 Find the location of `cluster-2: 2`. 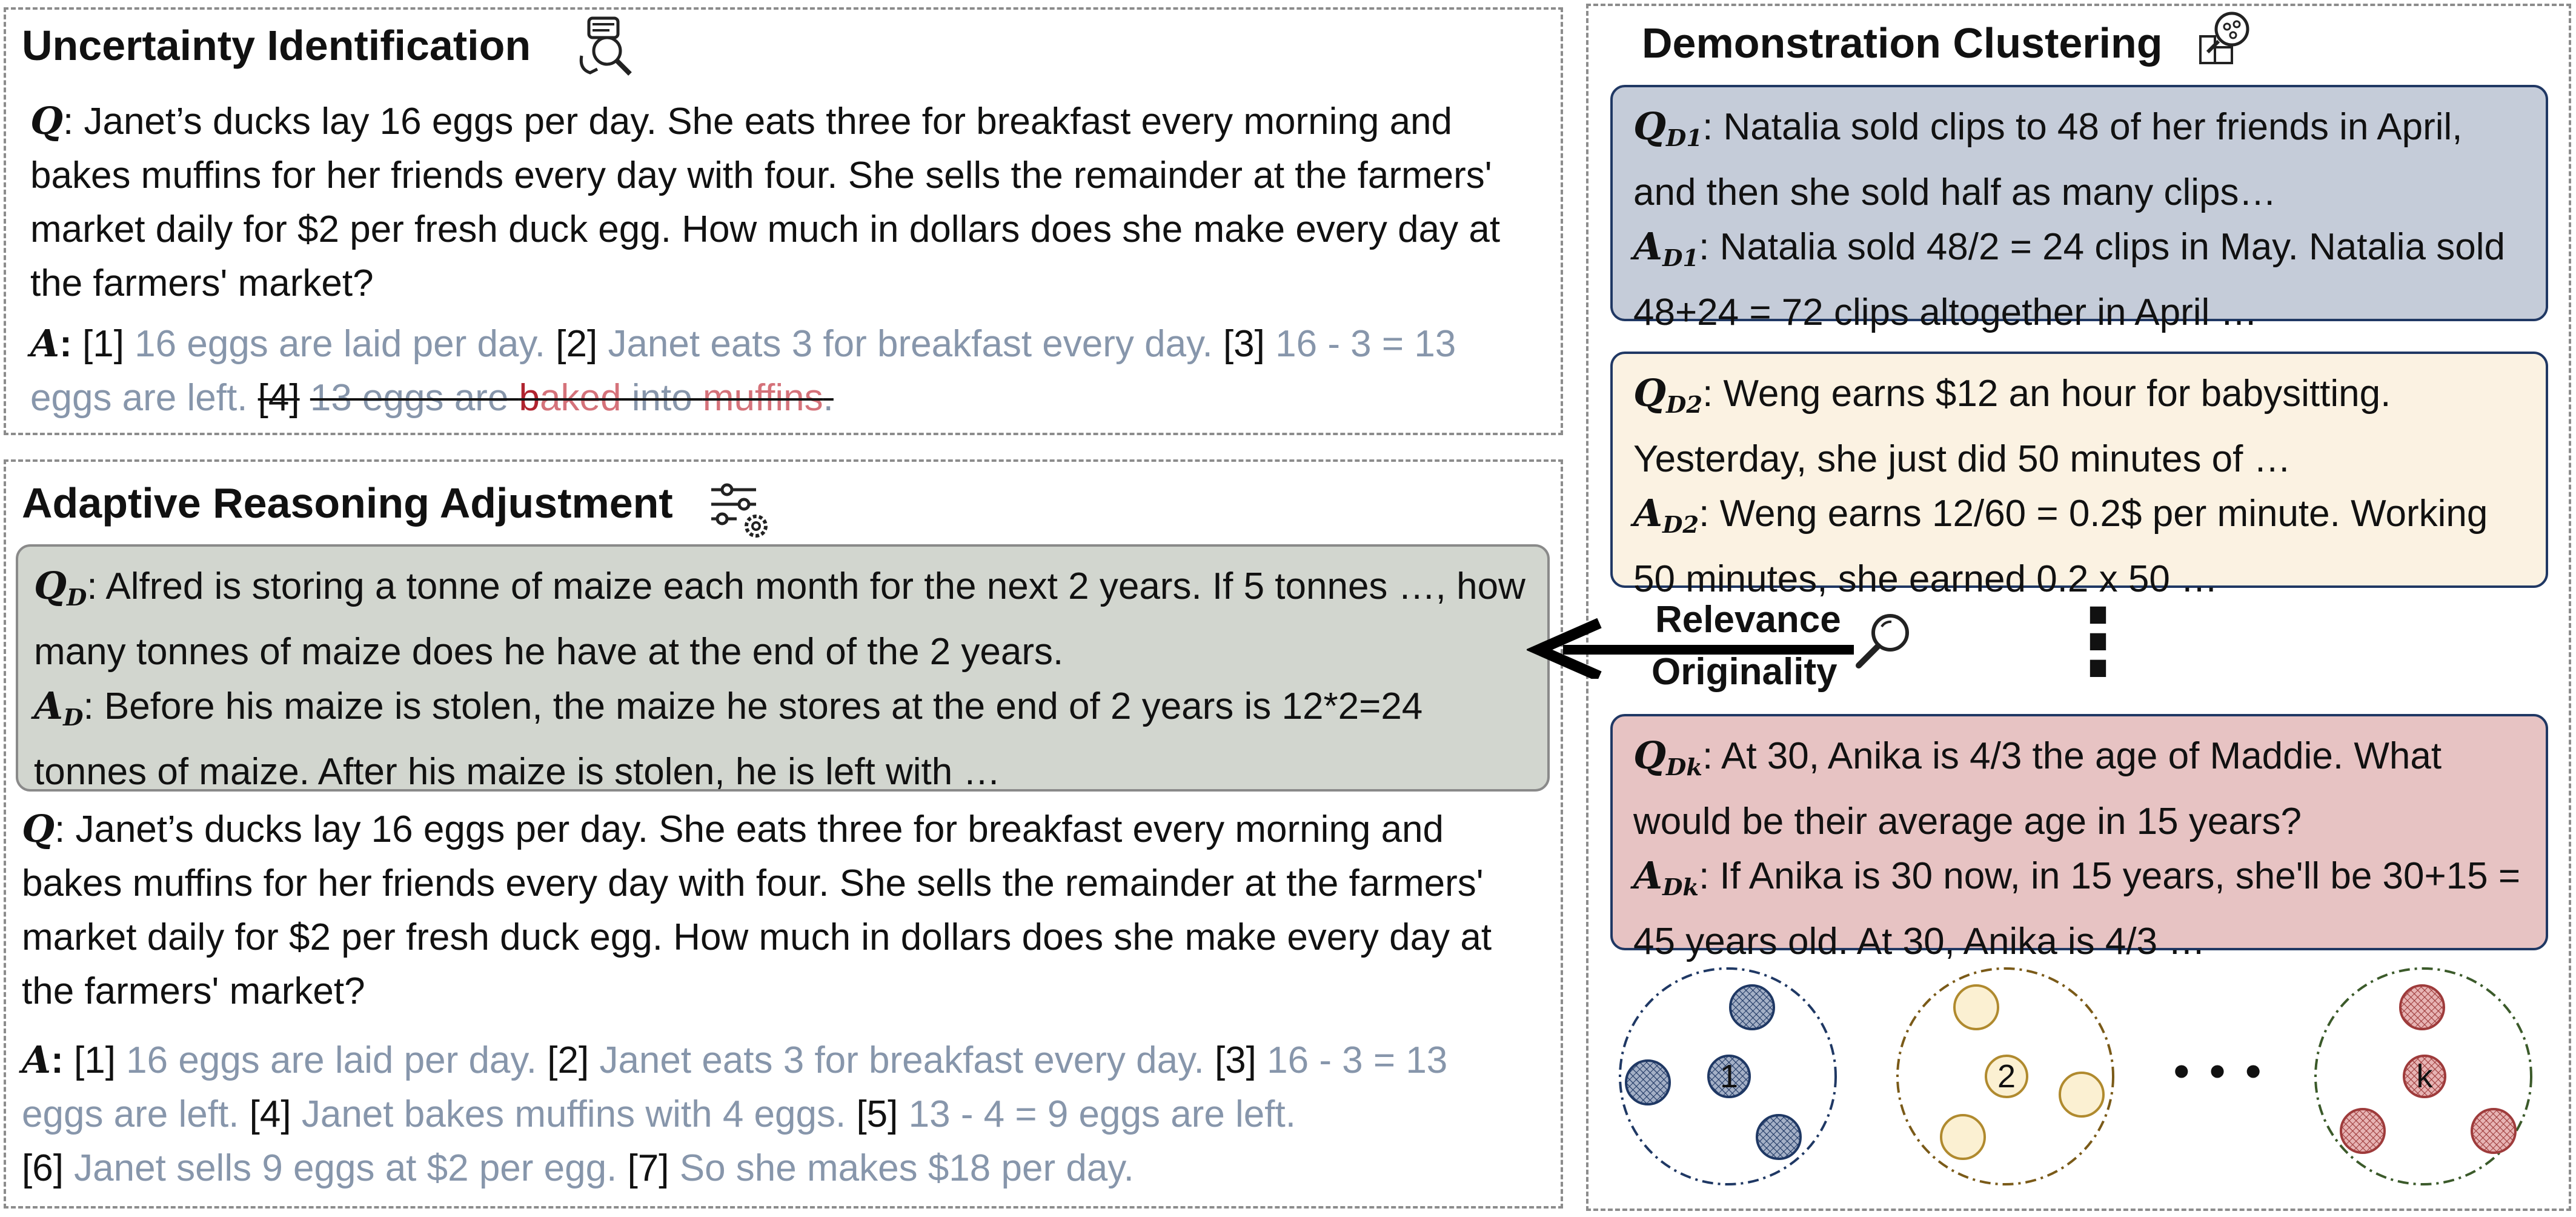

cluster-2: 2 is located at coordinates (2005, 1076).